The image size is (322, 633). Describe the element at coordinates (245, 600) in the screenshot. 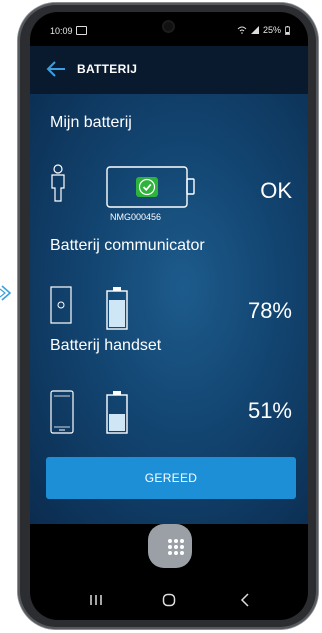

I see `back-nav-icon` at that location.